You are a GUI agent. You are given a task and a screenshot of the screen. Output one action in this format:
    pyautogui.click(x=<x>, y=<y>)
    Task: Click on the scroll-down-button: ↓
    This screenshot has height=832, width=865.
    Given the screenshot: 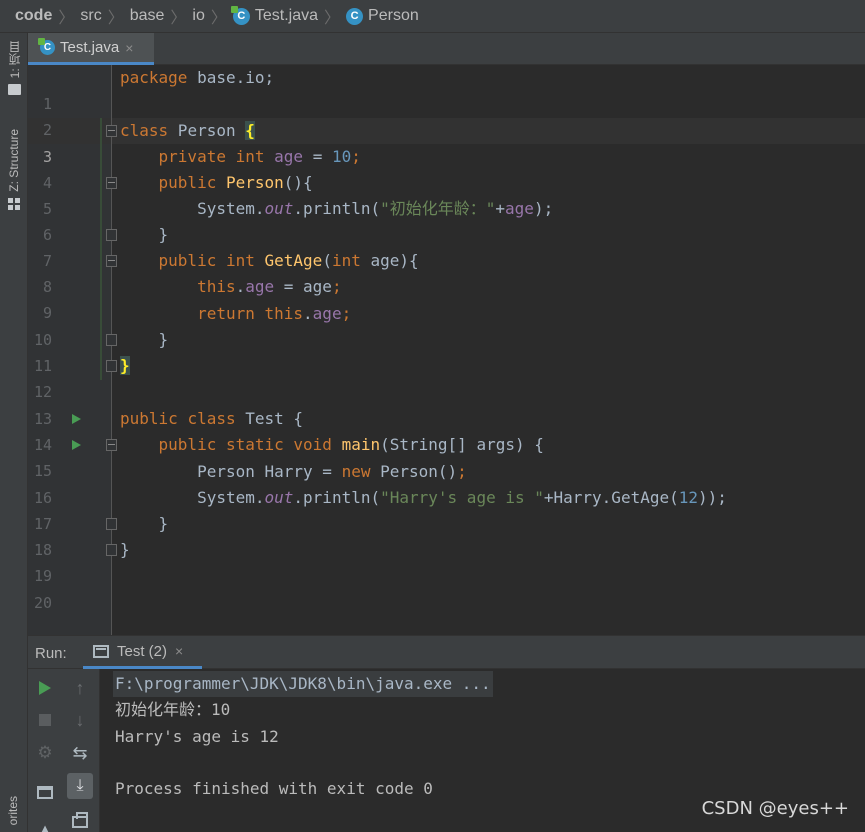 What is the action you would take?
    pyautogui.click(x=80, y=720)
    